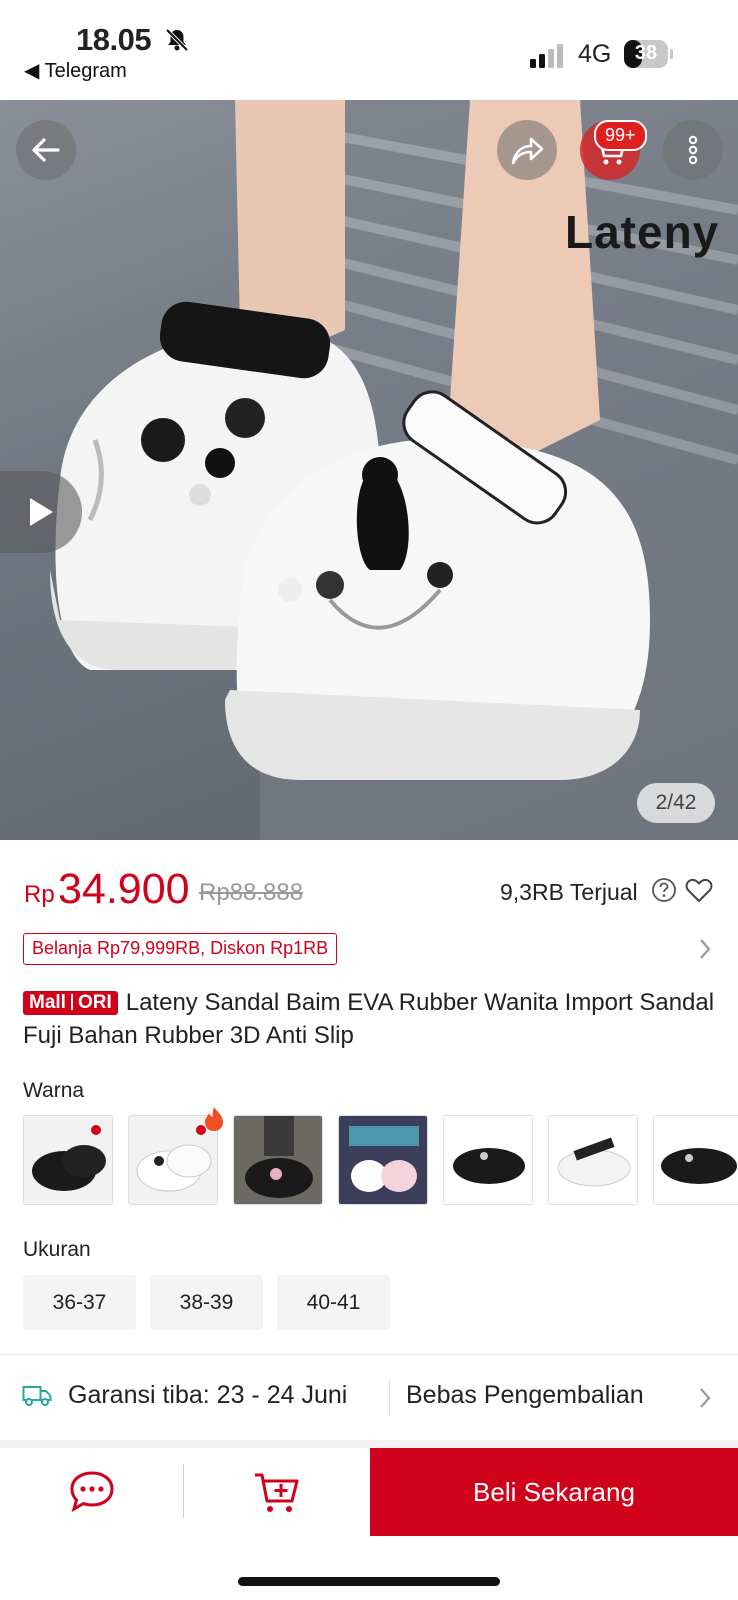  I want to click on hot-fire-icon, so click(214, 1119).